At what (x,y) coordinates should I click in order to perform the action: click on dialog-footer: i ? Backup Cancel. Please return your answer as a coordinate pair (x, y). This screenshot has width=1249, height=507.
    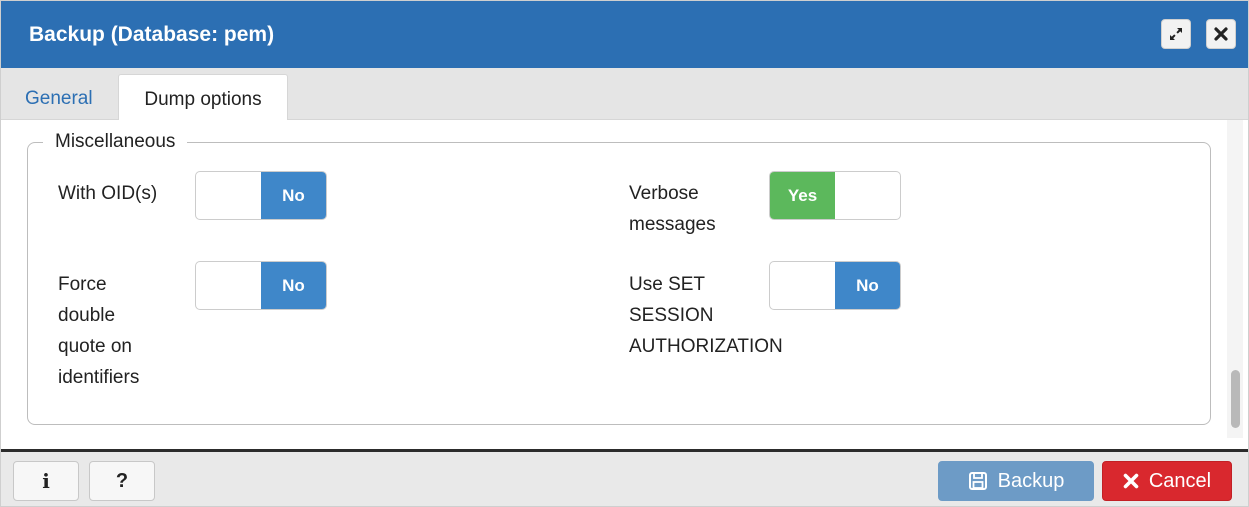
    Looking at the image, I should click on (624, 477).